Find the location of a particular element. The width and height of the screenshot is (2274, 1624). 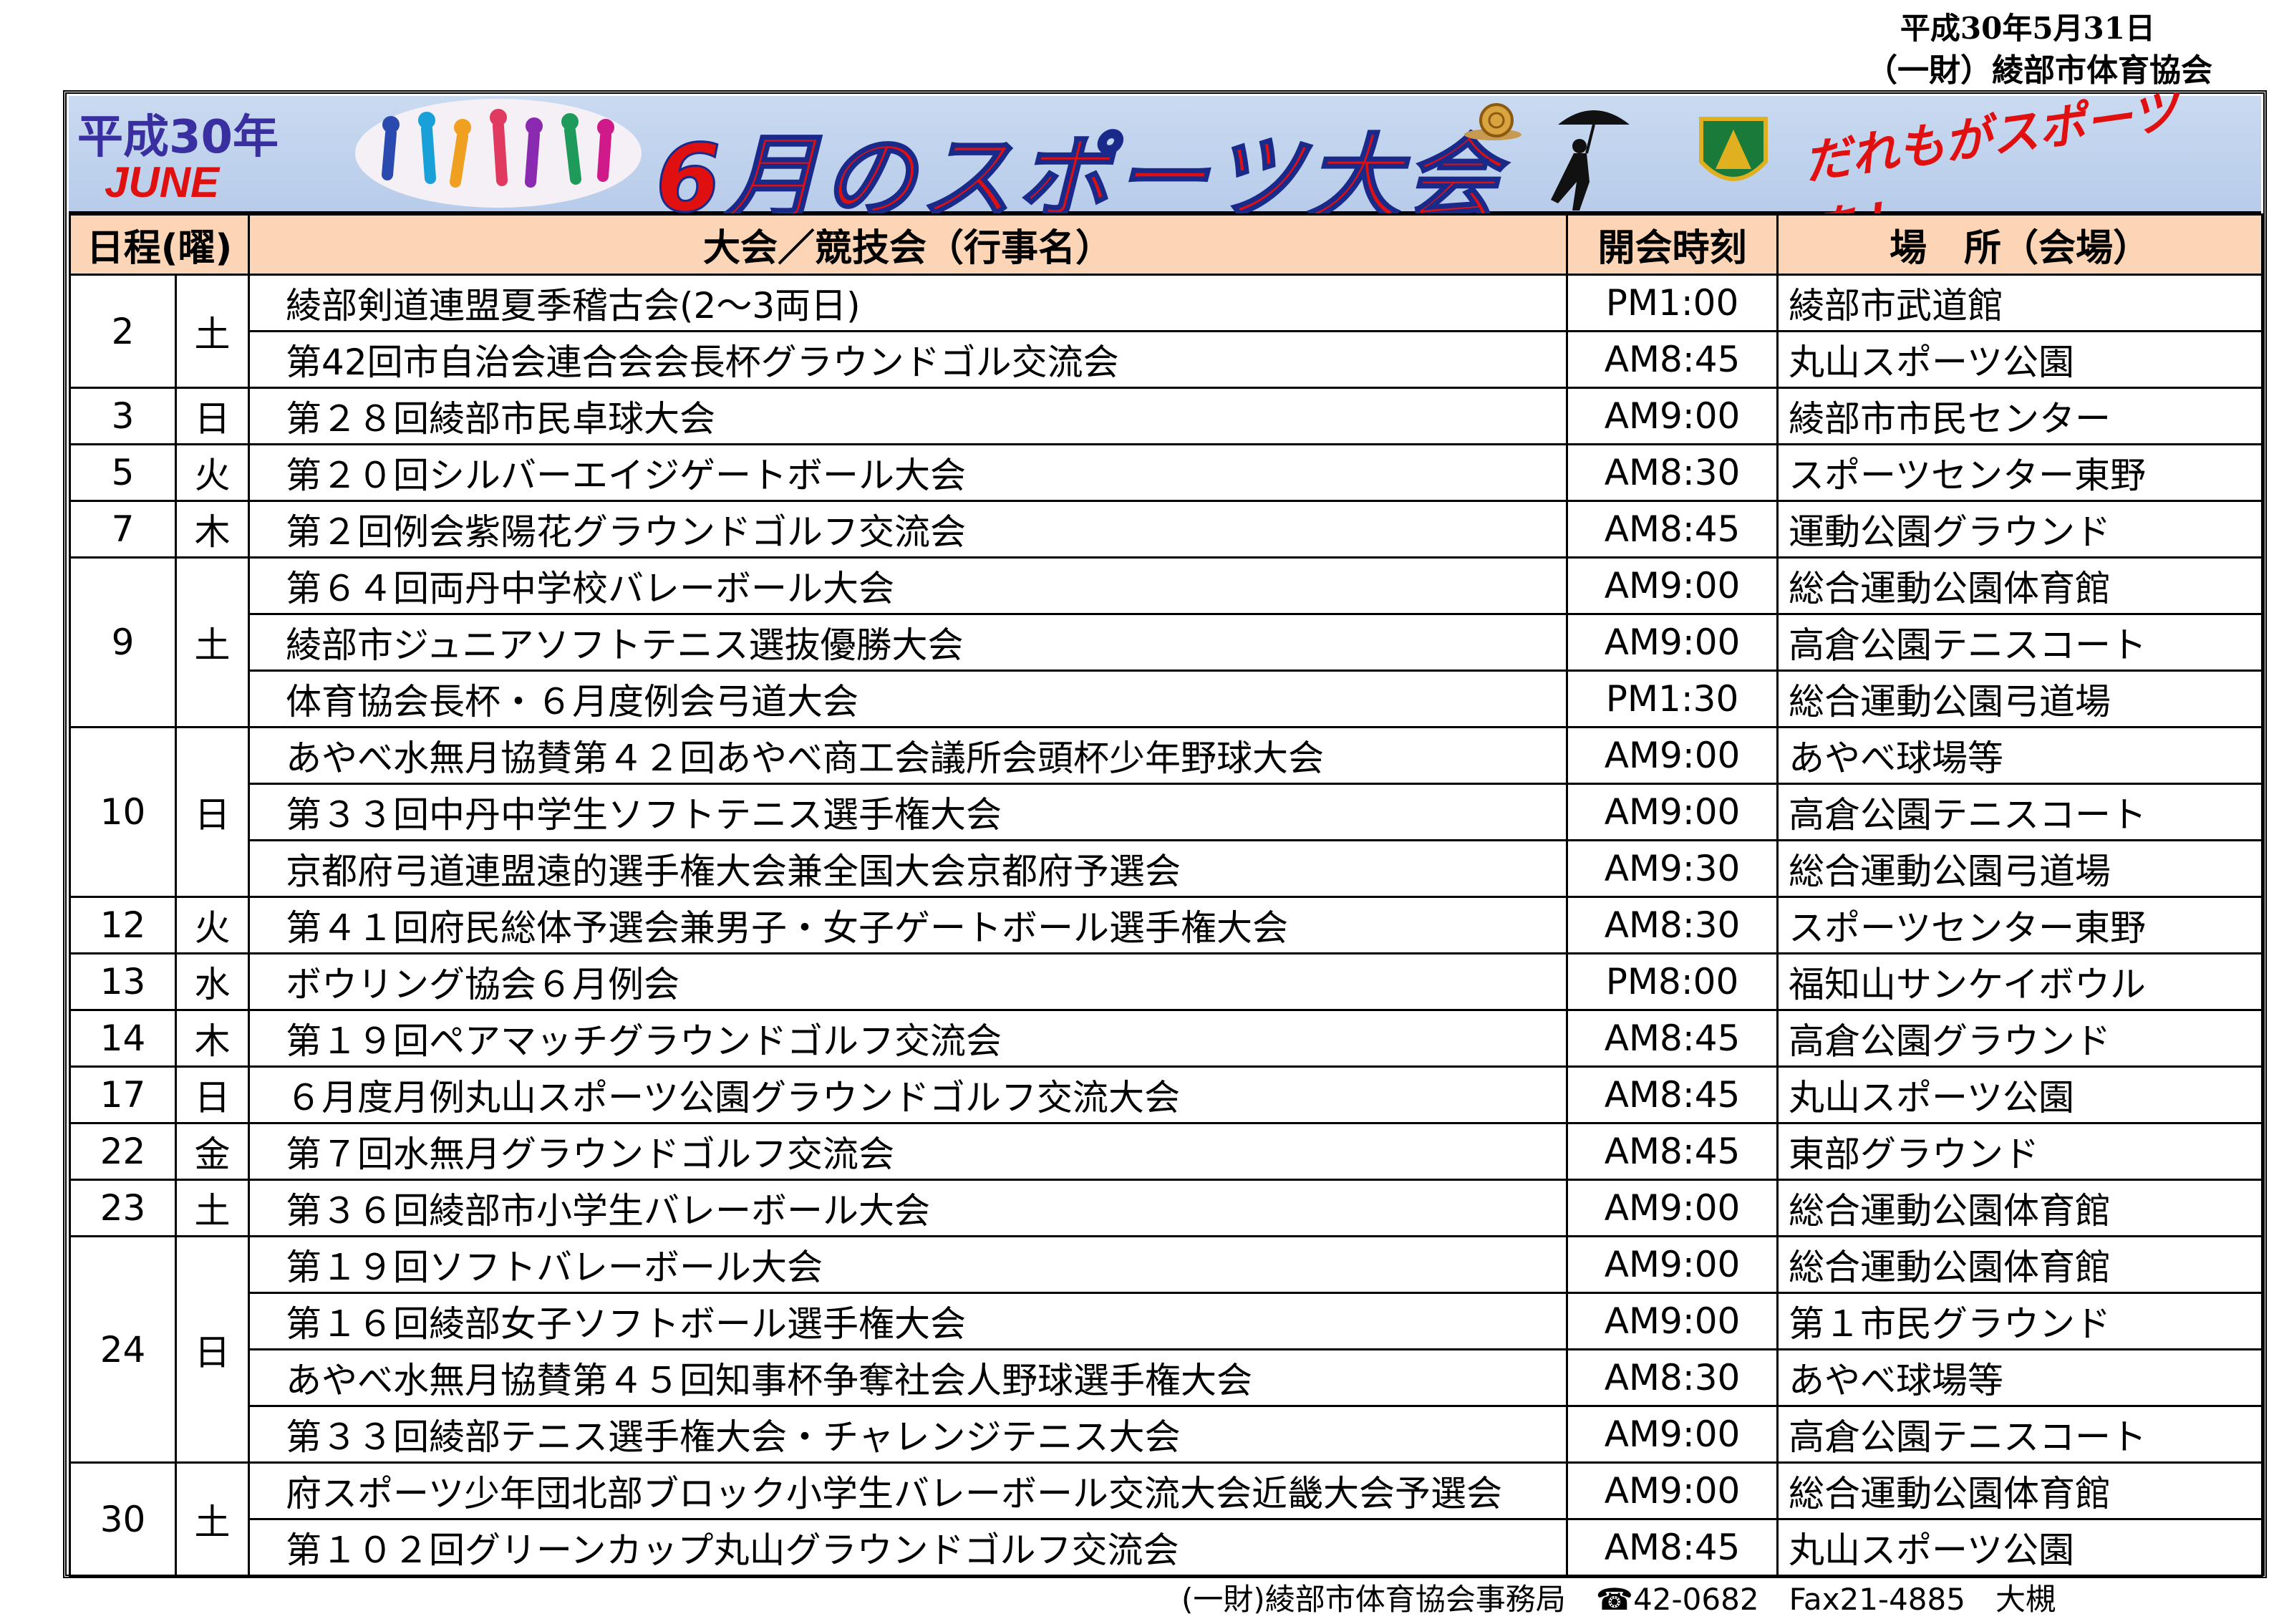

event-cell: 綾部市ジュニアソフトテニス選抜優勝大会 is located at coordinates (909, 642).